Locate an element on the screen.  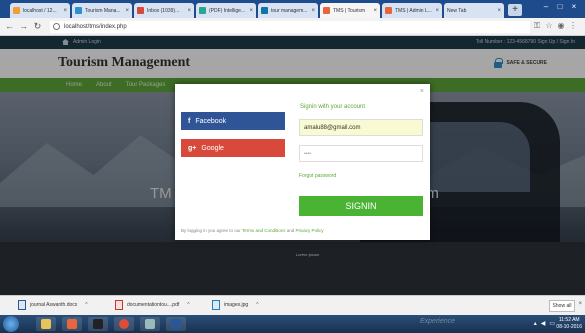
terminal-icon is located at coordinates (98, 324).